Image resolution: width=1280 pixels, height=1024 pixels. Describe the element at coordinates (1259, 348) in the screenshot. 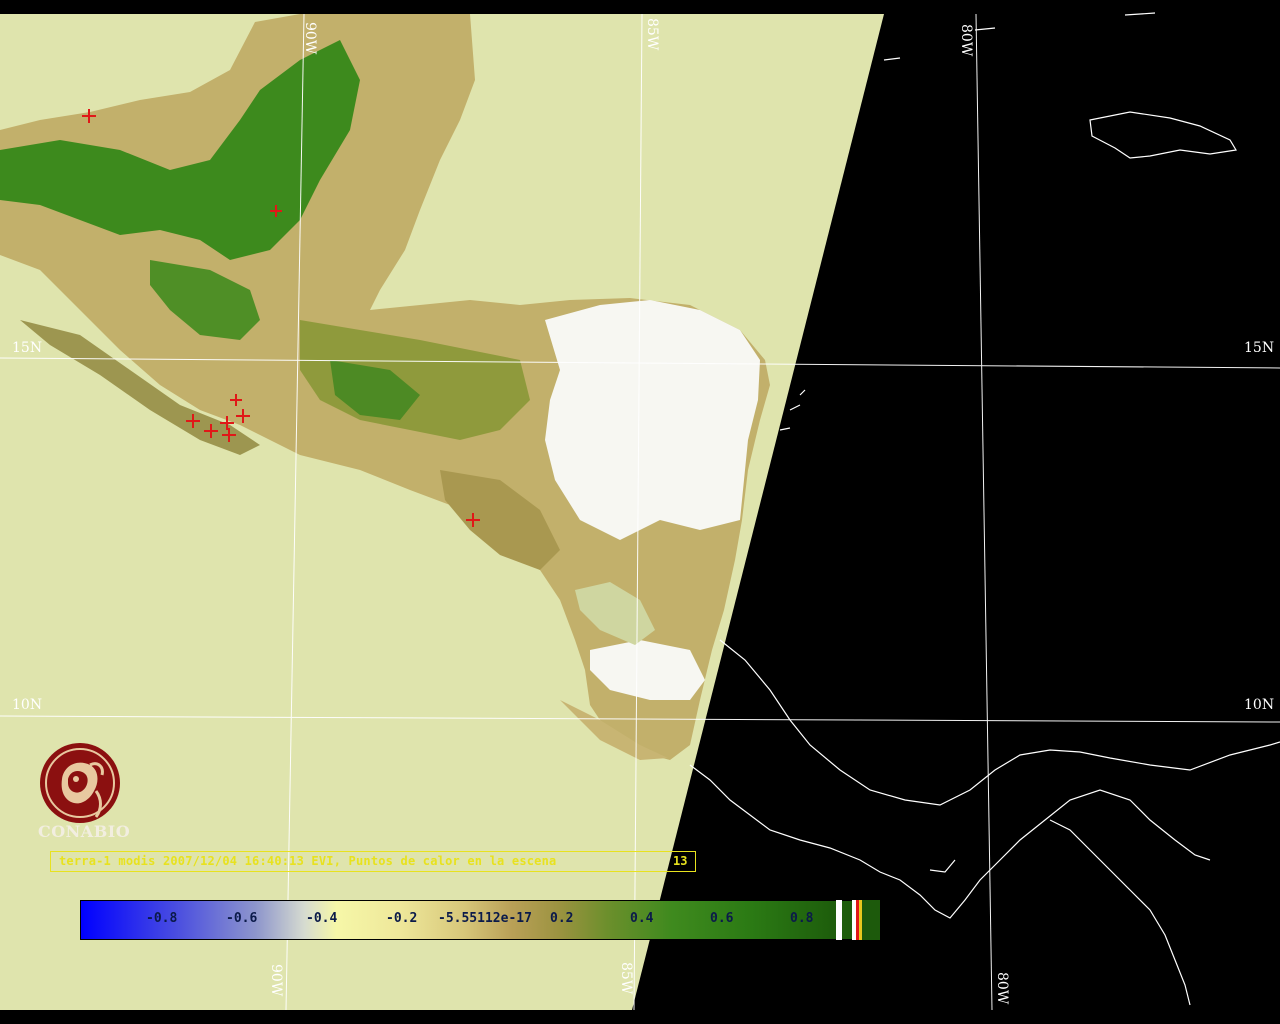

I see `lat-label-15n-right: 15N` at that location.